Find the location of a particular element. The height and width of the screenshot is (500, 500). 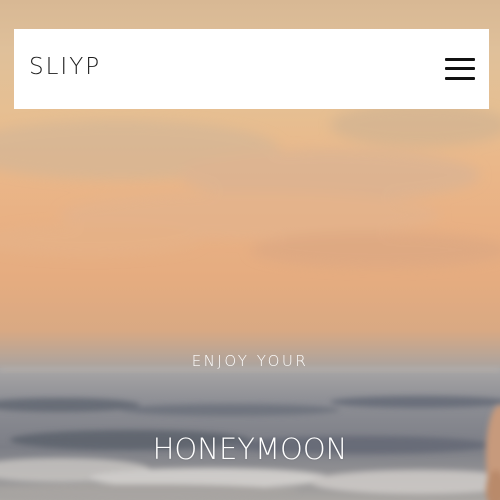

hamburger-menu-icon is located at coordinates (460, 69).